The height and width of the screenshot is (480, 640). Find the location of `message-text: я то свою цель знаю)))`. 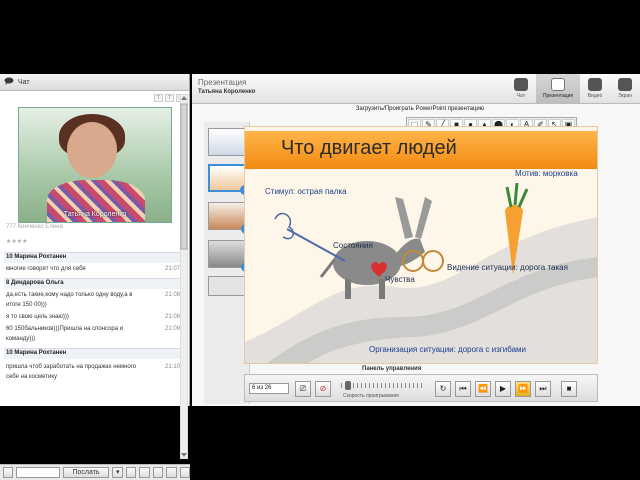

message-text: я то свою цель знаю))) is located at coordinates (37, 317).